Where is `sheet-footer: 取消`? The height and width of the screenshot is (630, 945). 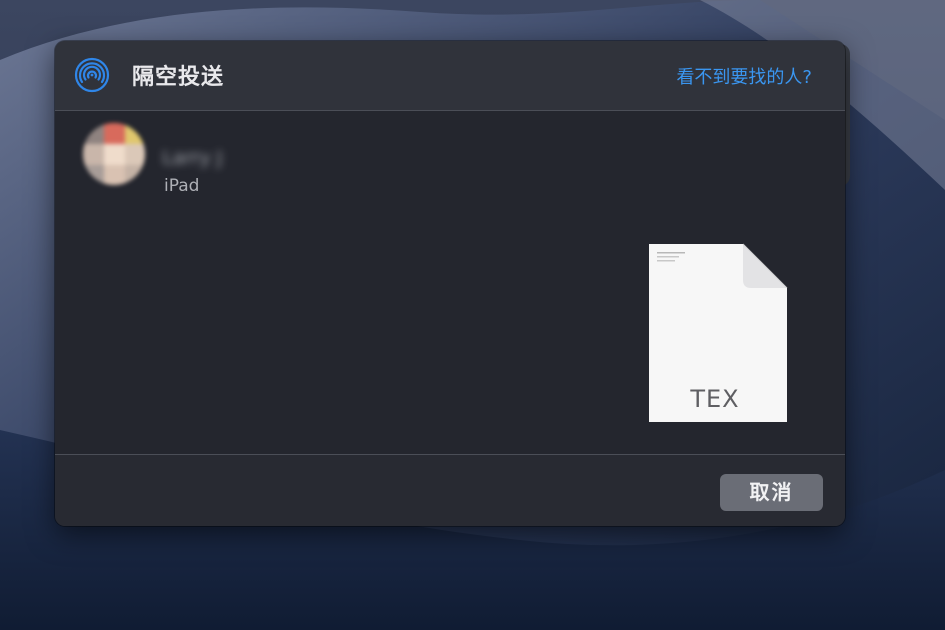 sheet-footer: 取消 is located at coordinates (450, 490).